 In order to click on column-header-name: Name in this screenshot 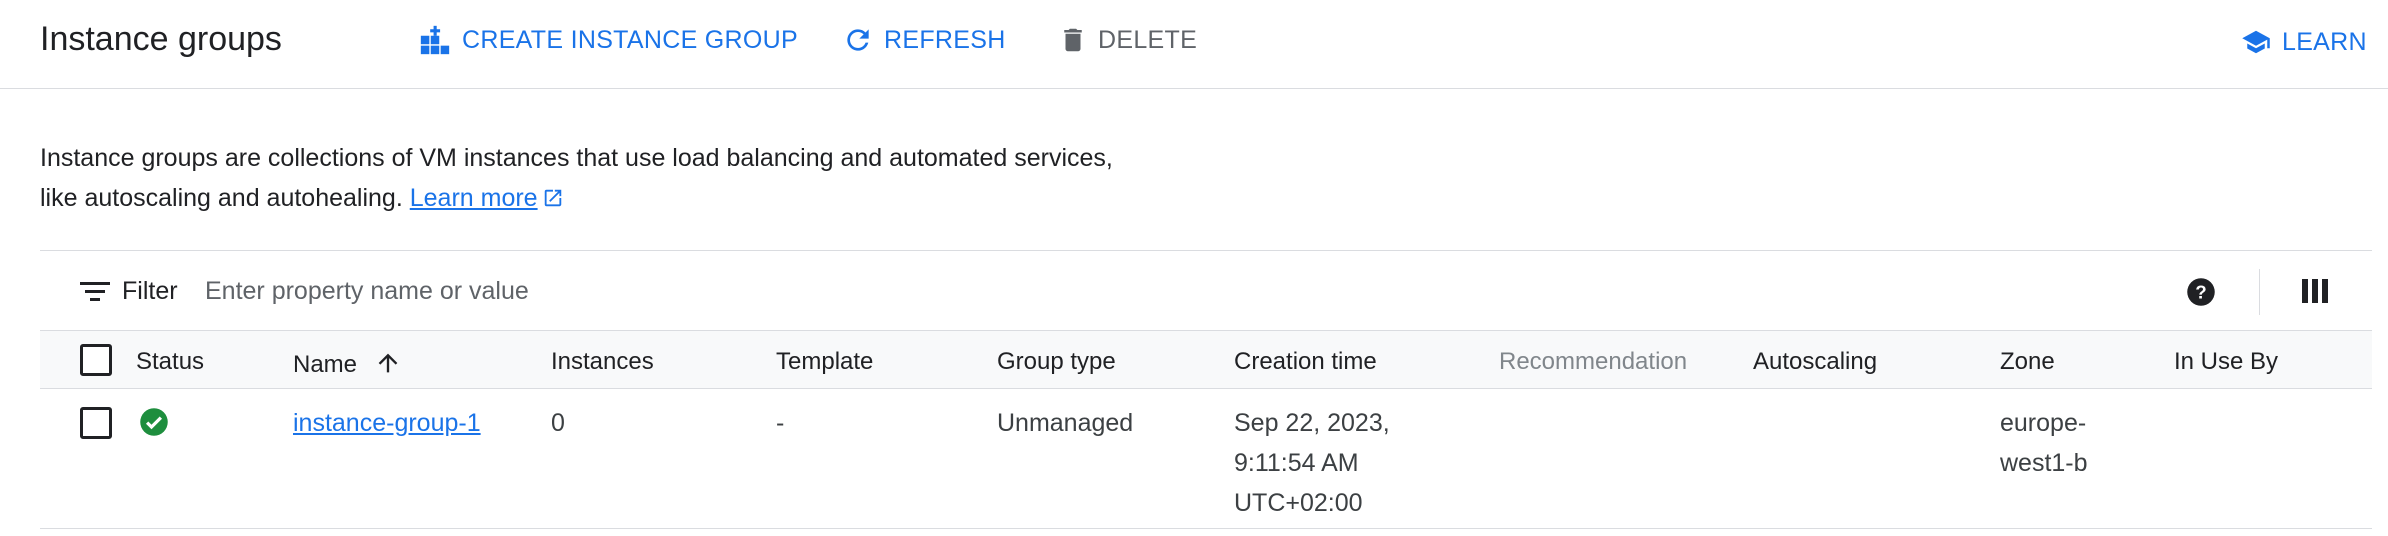, I will do `click(347, 366)`.